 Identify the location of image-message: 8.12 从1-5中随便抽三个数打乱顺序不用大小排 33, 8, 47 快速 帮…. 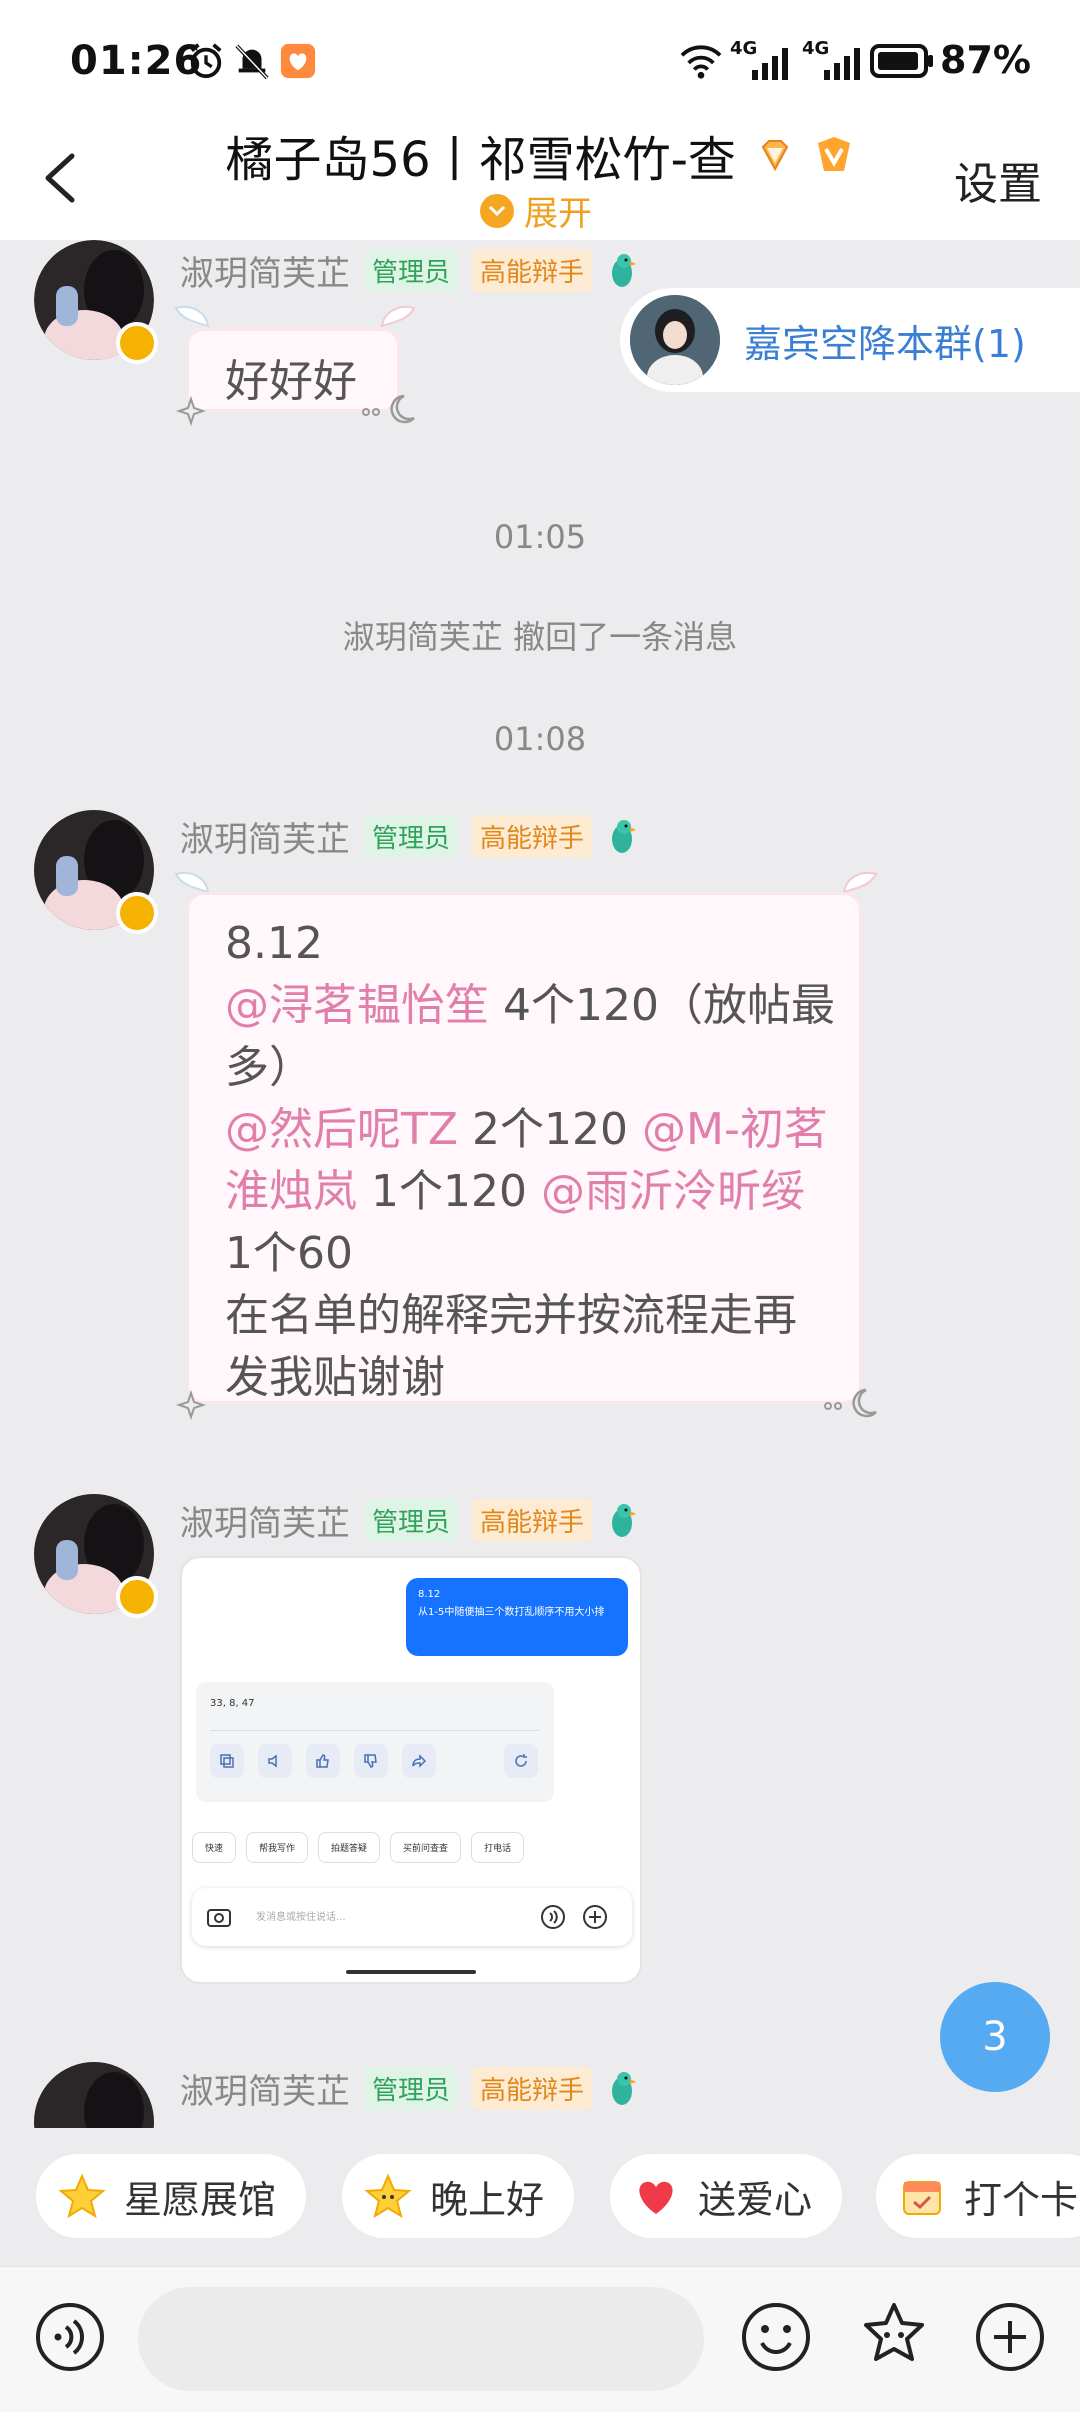
(411, 1770).